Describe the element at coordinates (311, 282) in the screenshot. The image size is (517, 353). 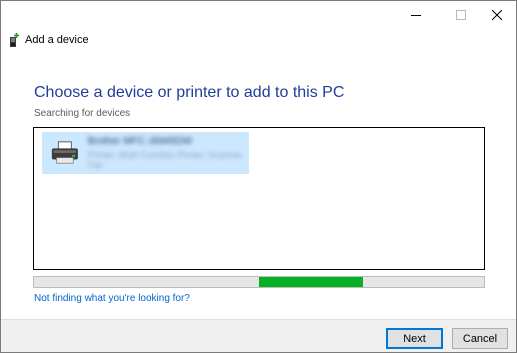
I see `progress-fill` at that location.